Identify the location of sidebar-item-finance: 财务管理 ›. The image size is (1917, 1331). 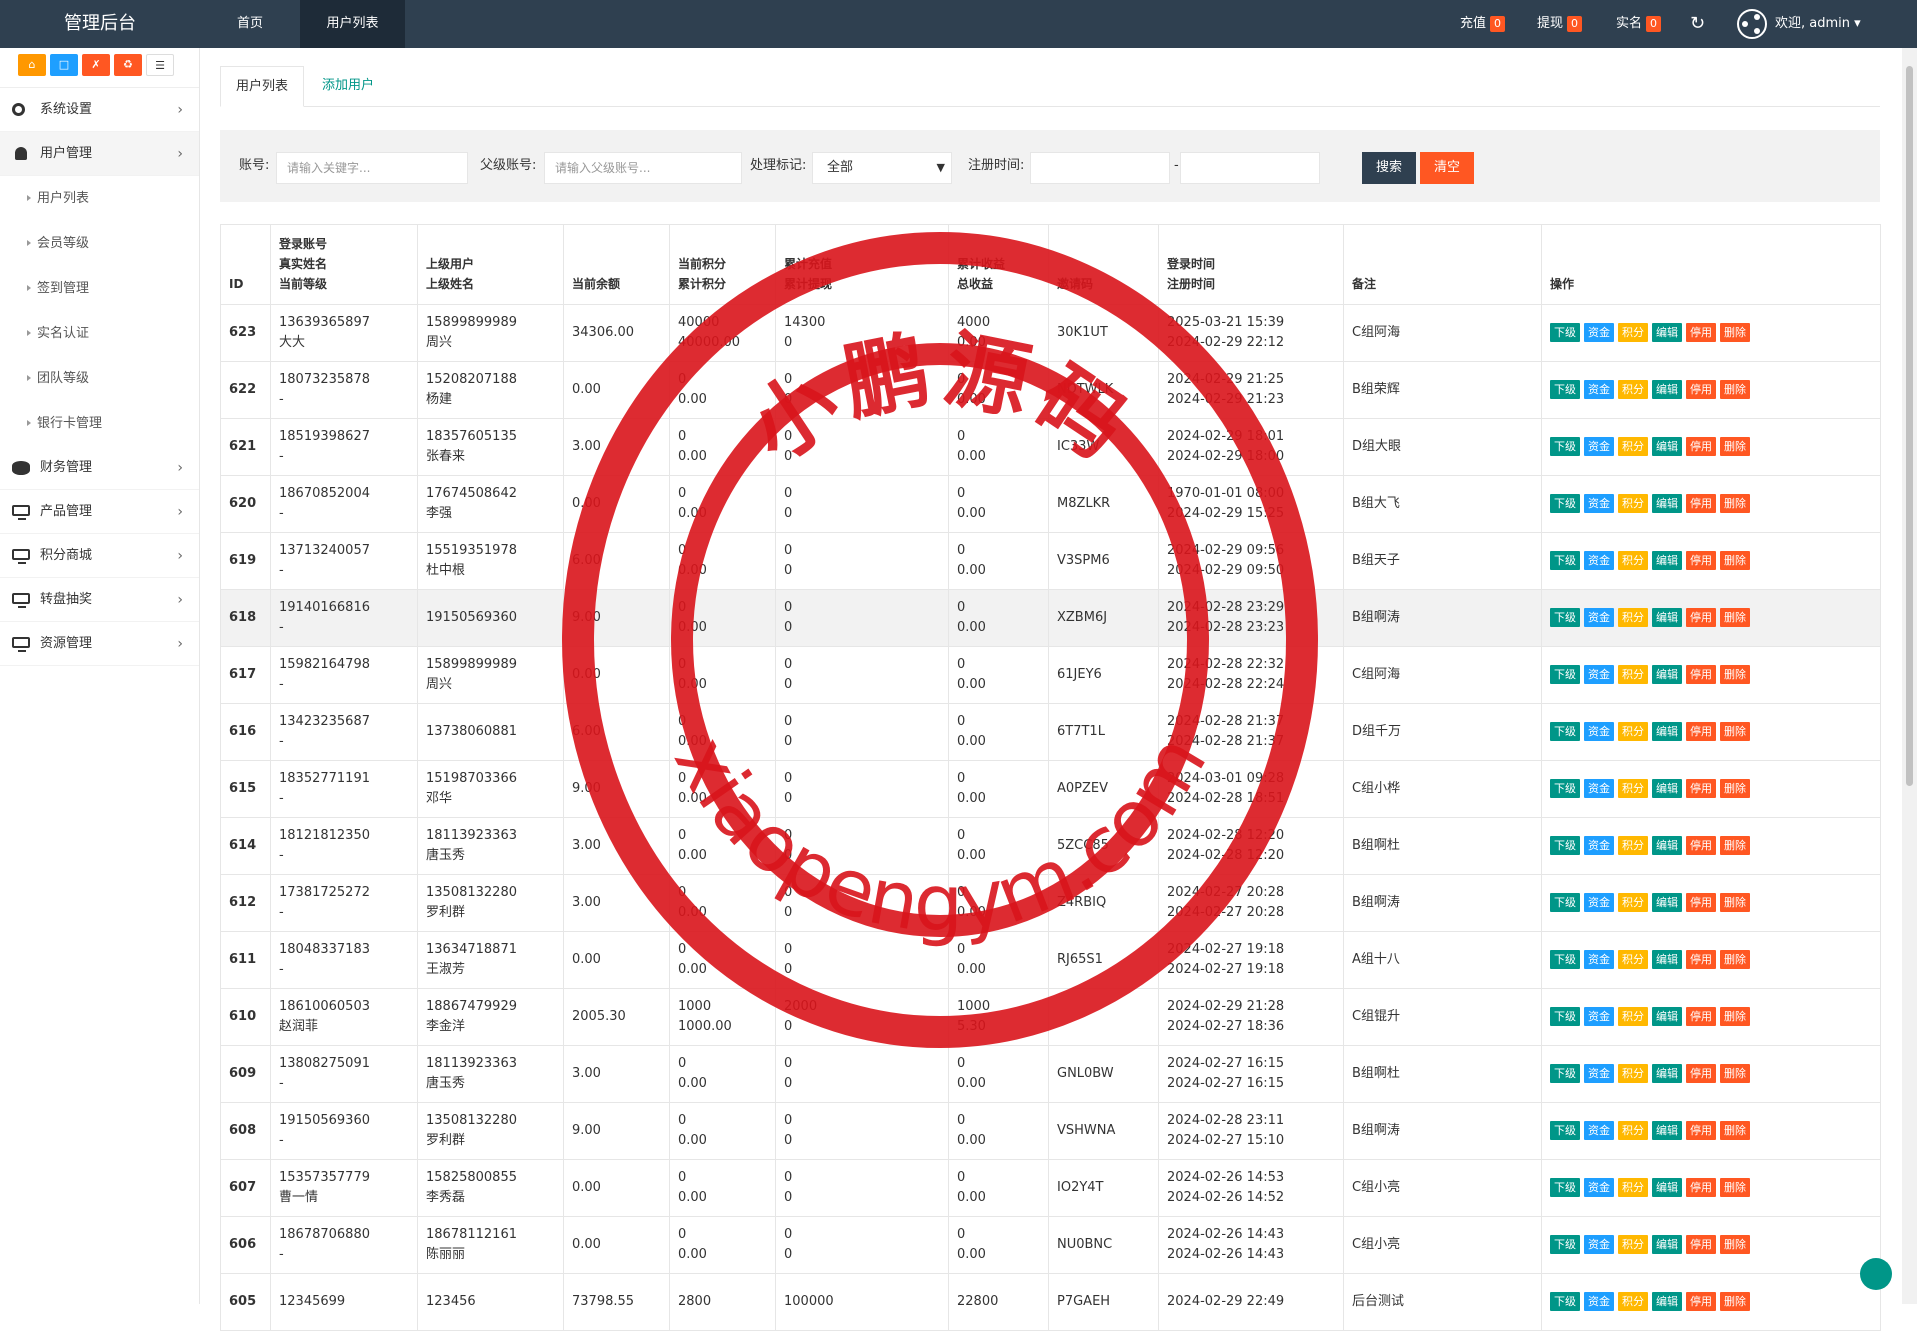
(99, 468).